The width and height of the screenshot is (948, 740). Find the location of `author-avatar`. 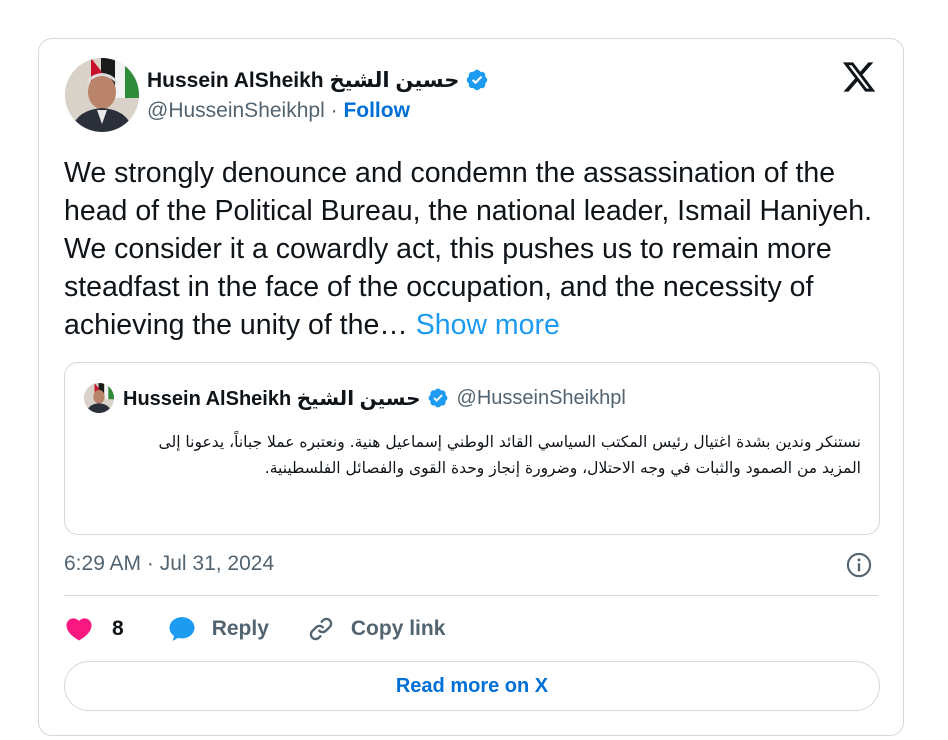

author-avatar is located at coordinates (102, 95).